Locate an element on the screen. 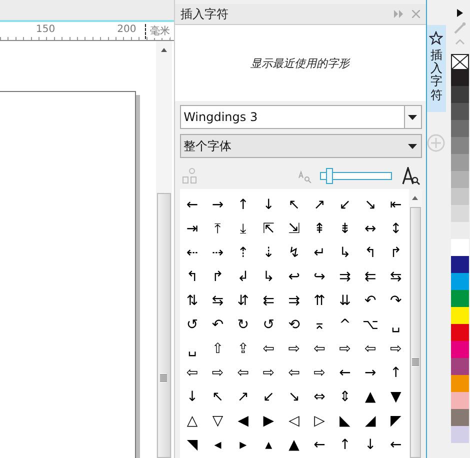  glyph-cell: ⇧ is located at coordinates (217, 349).